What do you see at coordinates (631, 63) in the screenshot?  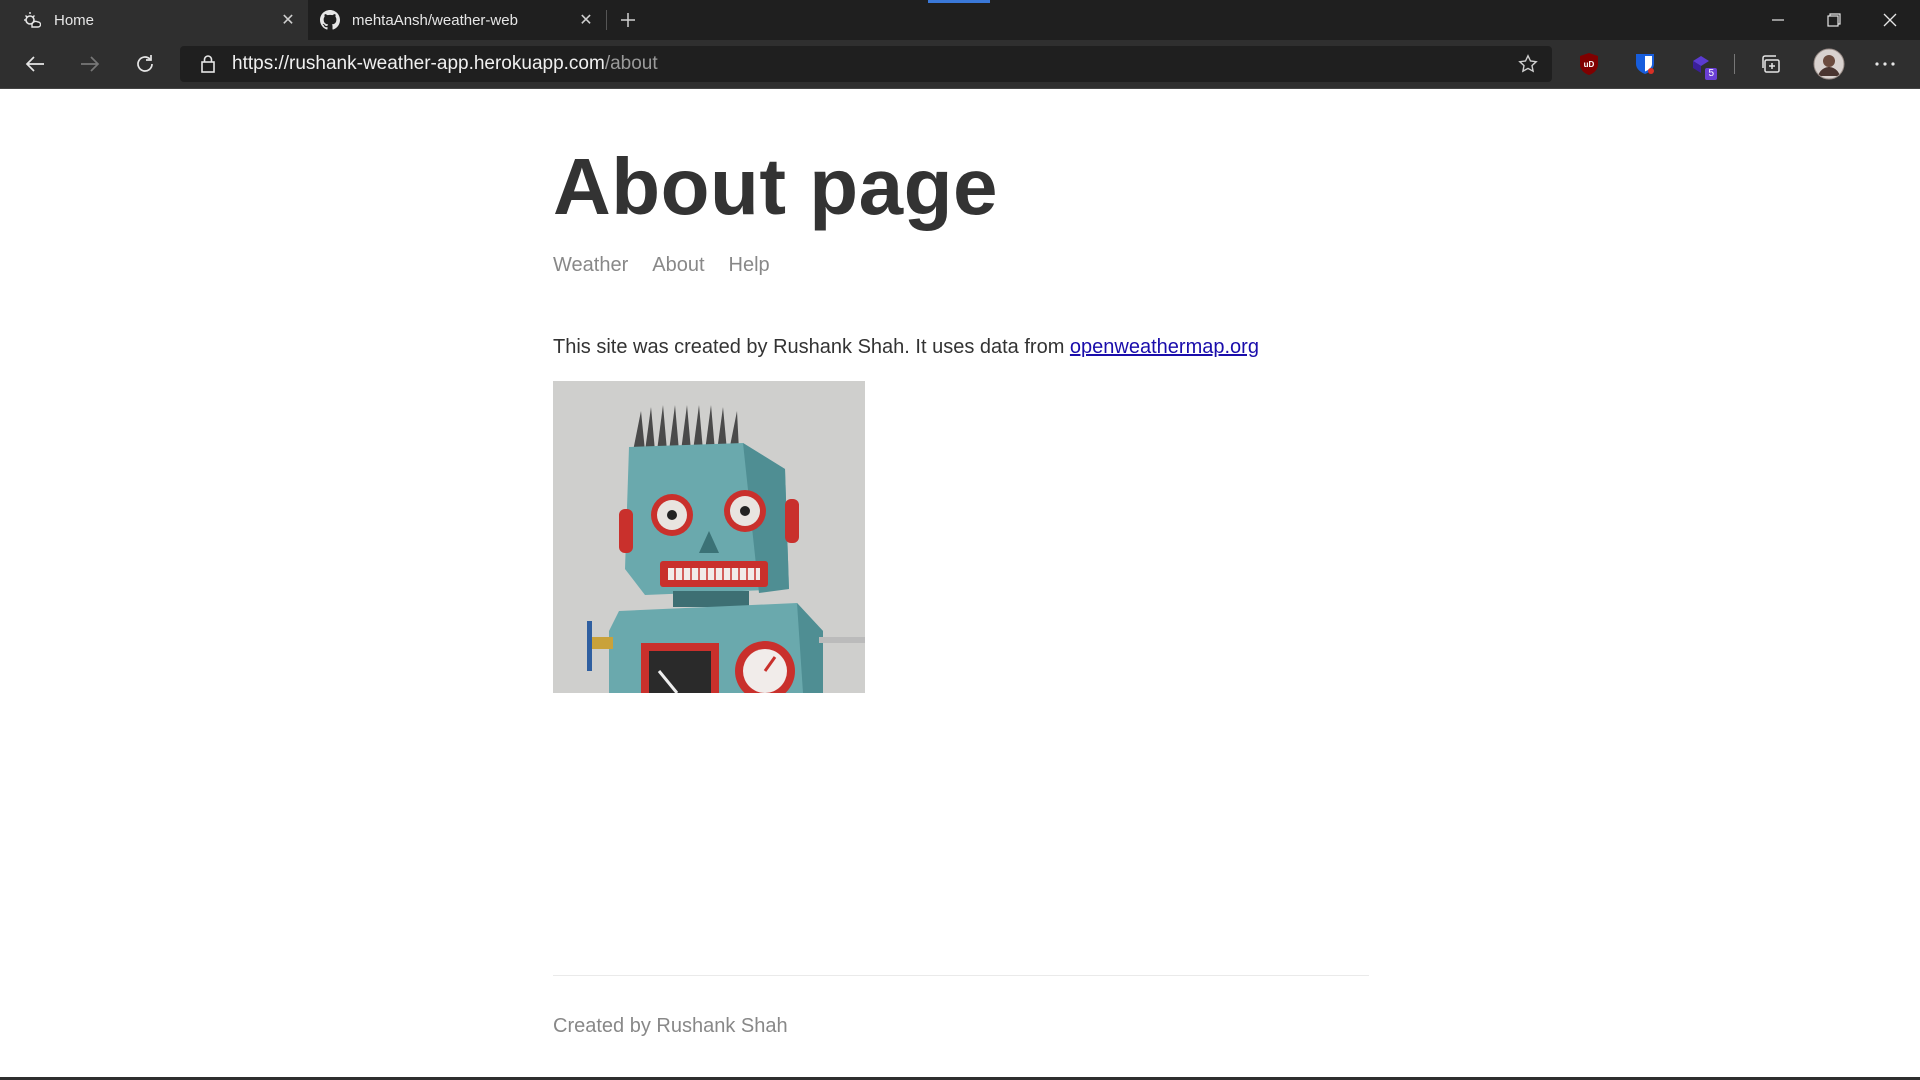 I see `url-path: /about` at bounding box center [631, 63].